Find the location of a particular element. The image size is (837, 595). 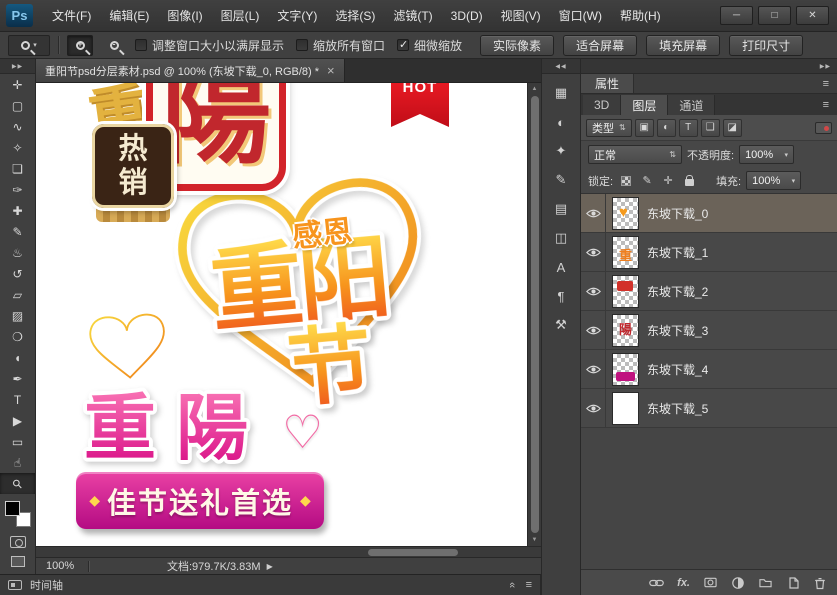

fit-screen-button: 适合屏幕 is located at coordinates (600, 45).